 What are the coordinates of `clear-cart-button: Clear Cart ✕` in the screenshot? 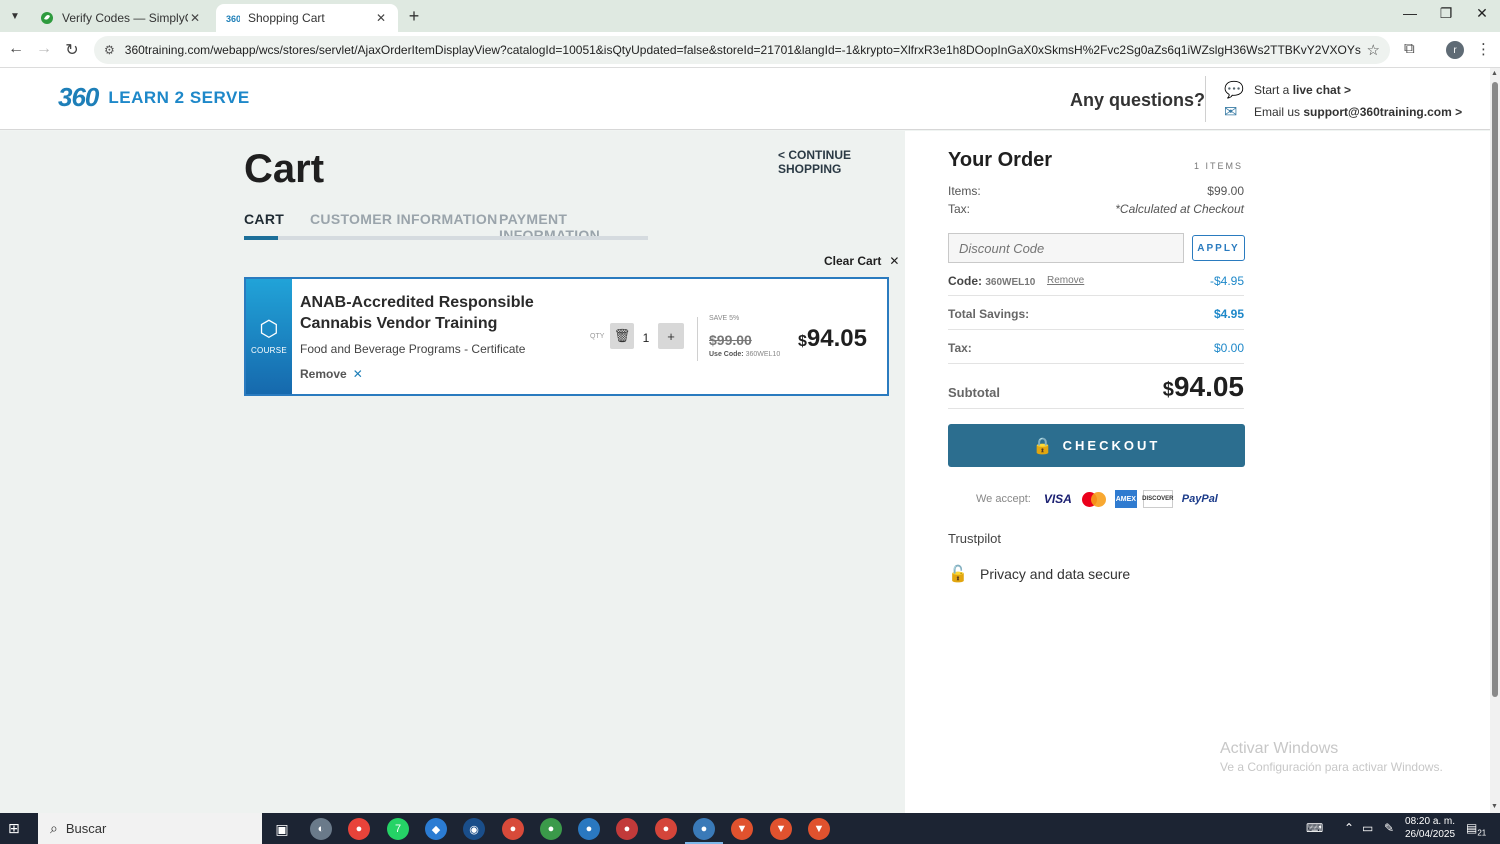 It's located at (861, 261).